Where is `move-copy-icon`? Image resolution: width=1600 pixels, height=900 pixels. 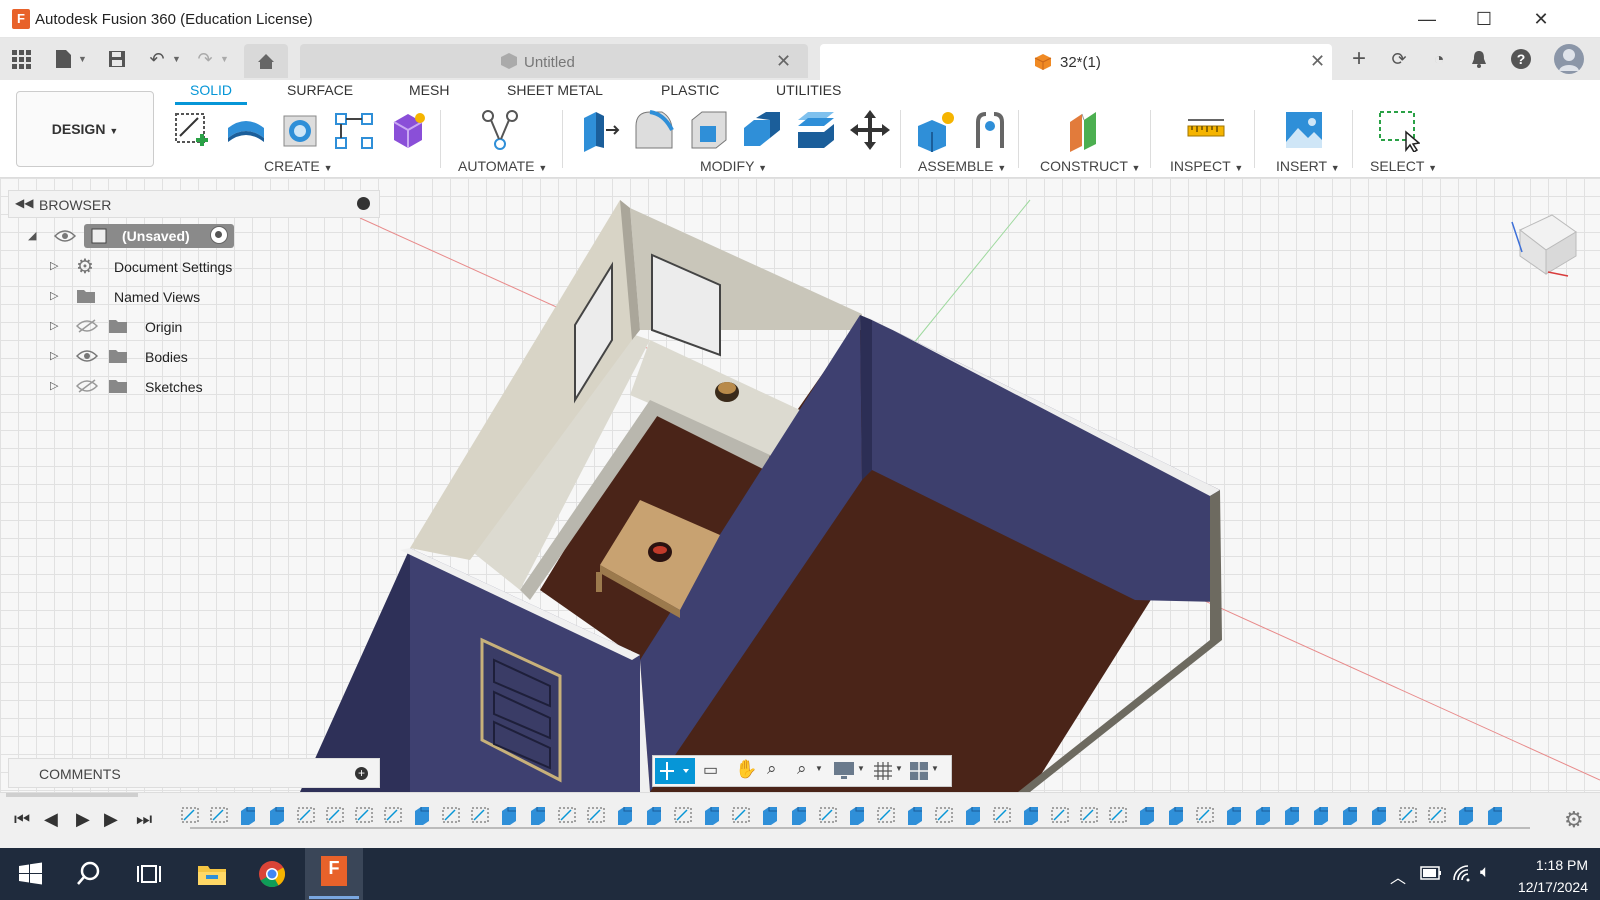 move-copy-icon is located at coordinates (870, 130).